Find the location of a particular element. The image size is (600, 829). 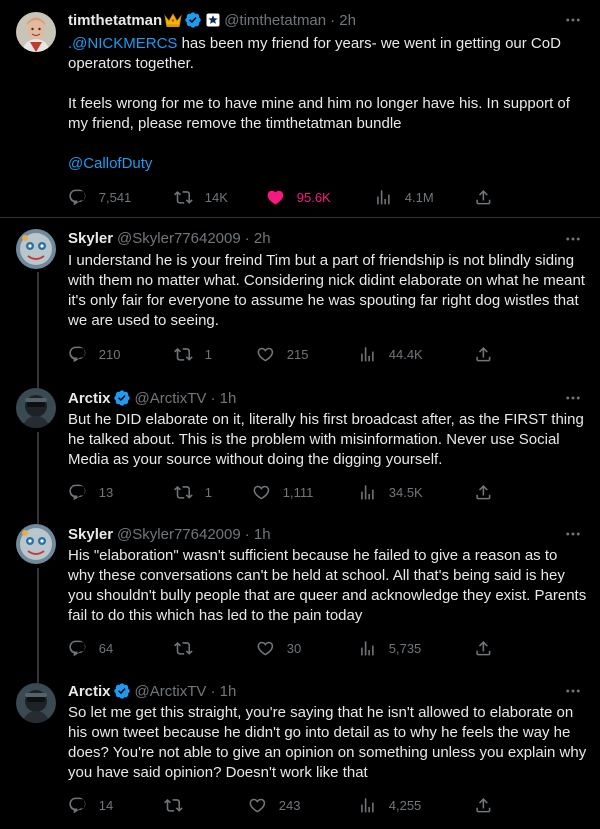

action-bar: 7,541 14K 95.6K 4.1M is located at coordinates (278, 197).